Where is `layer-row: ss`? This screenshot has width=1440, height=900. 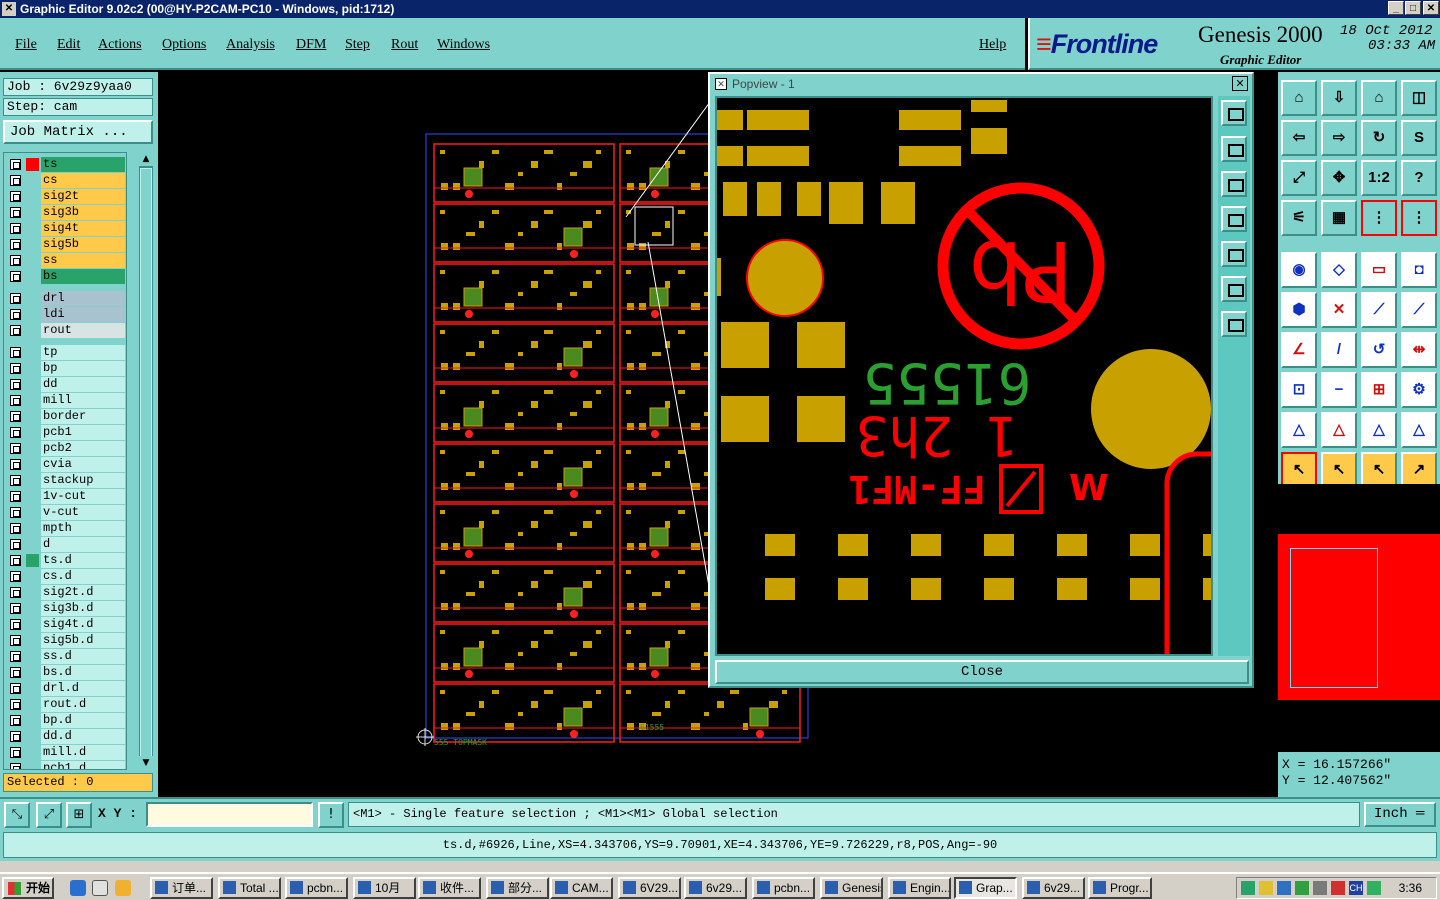 layer-row: ss is located at coordinates (65, 260).